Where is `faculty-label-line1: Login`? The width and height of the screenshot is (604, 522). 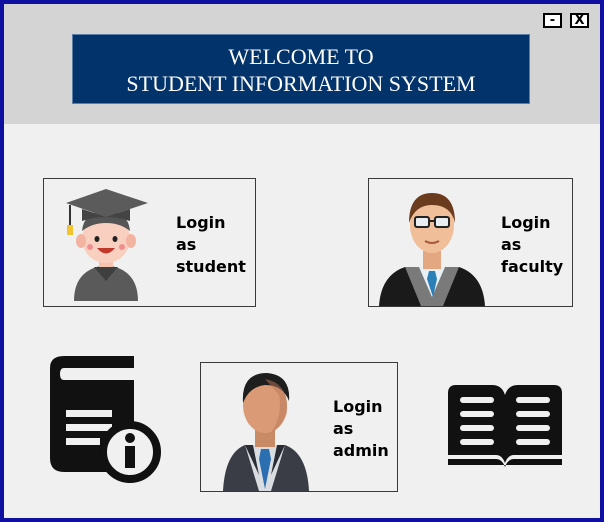
faculty-label-line1: Login is located at coordinates (526, 222).